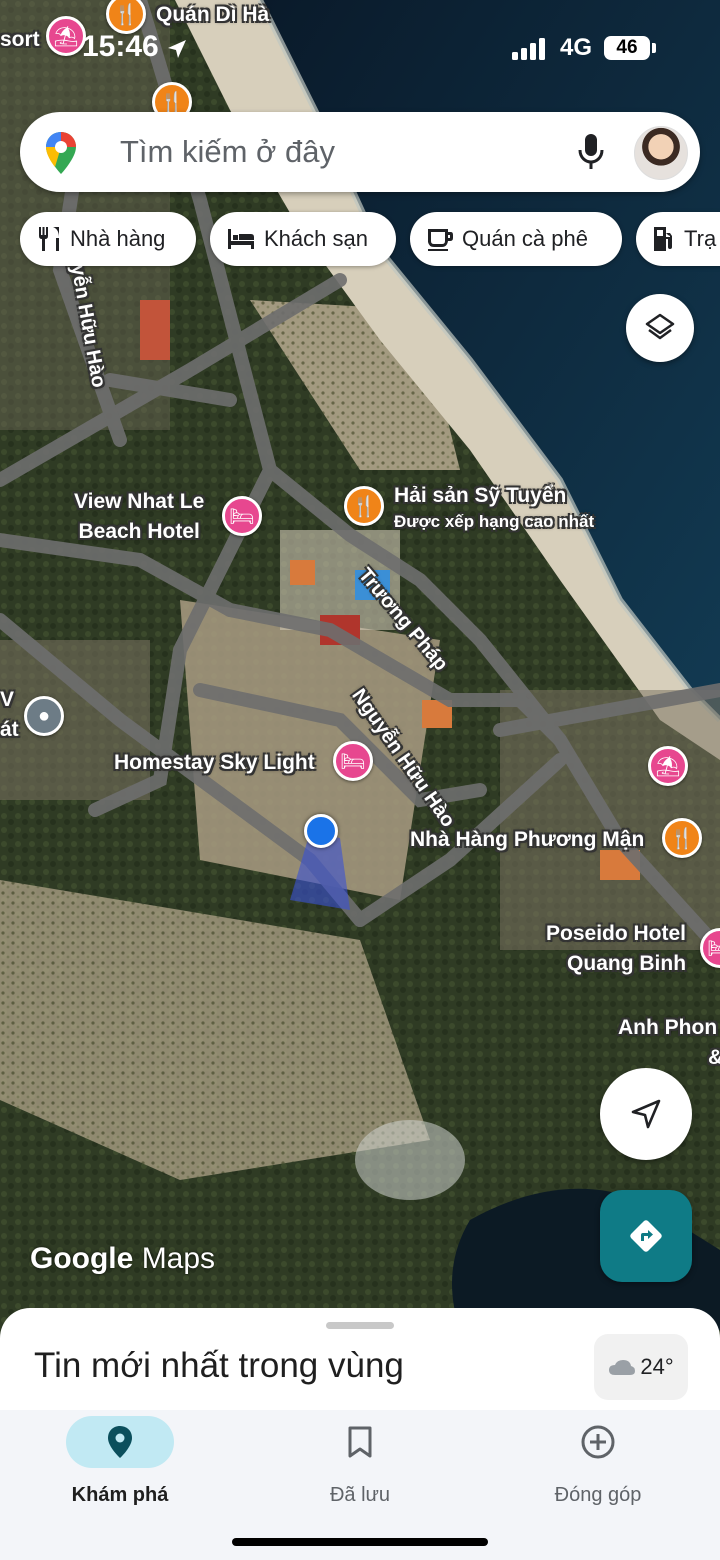 The image size is (720, 1560). What do you see at coordinates (214, 763) in the screenshot?
I see `poi-label-homestay: Homestay Sky Light` at bounding box center [214, 763].